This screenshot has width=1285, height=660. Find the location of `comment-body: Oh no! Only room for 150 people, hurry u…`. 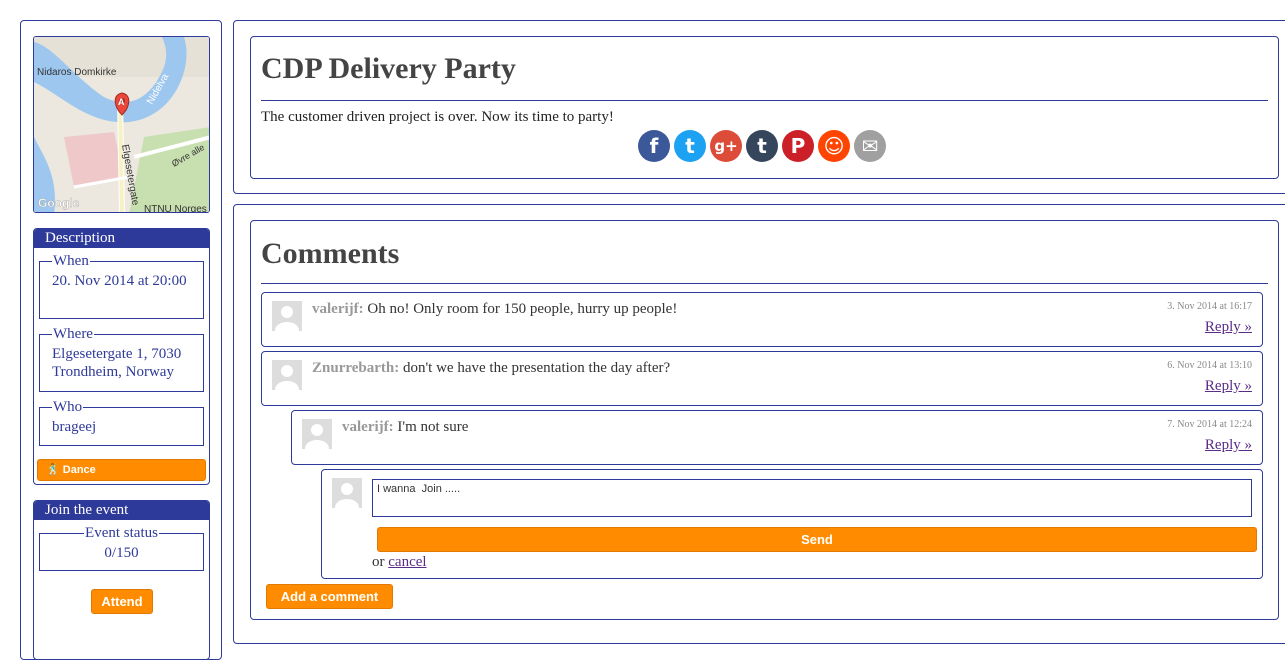

comment-body: Oh no! Only room for 150 people, hurry u… is located at coordinates (522, 309).